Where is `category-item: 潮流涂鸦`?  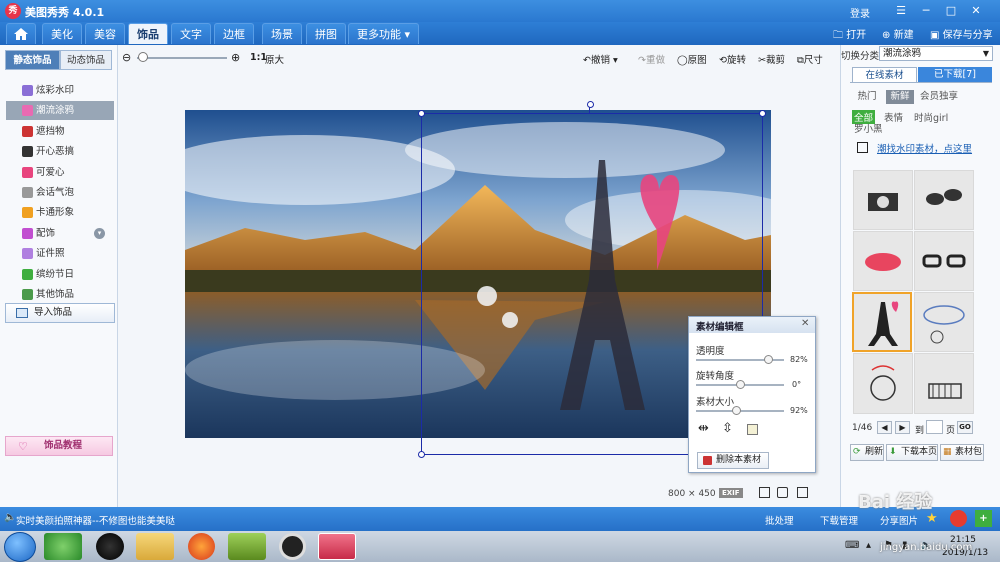
category-item: 潮流涂鸦 is located at coordinates (60, 111).